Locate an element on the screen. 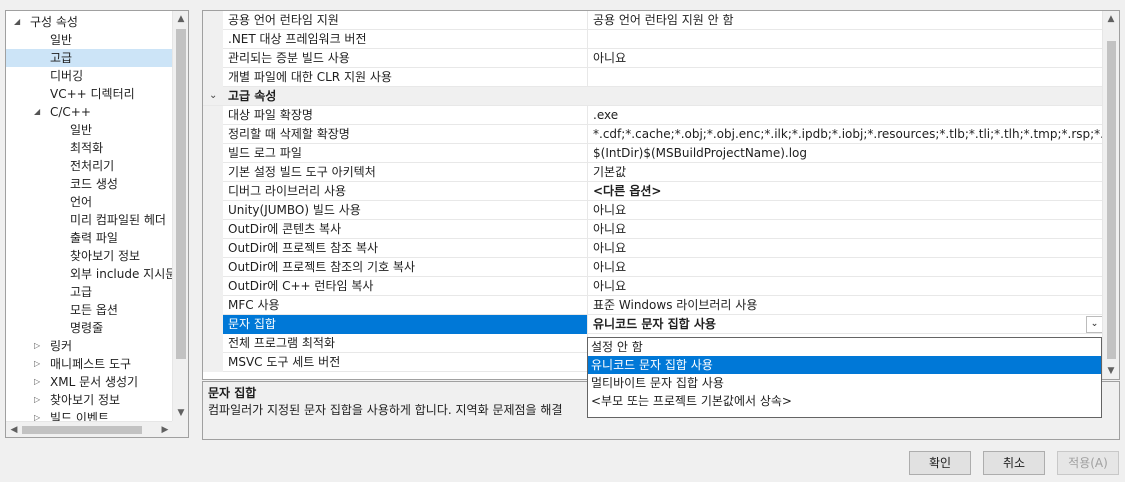 Image resolution: width=1125 pixels, height=482 pixels. tree-item: 최적화 is located at coordinates (89, 148).